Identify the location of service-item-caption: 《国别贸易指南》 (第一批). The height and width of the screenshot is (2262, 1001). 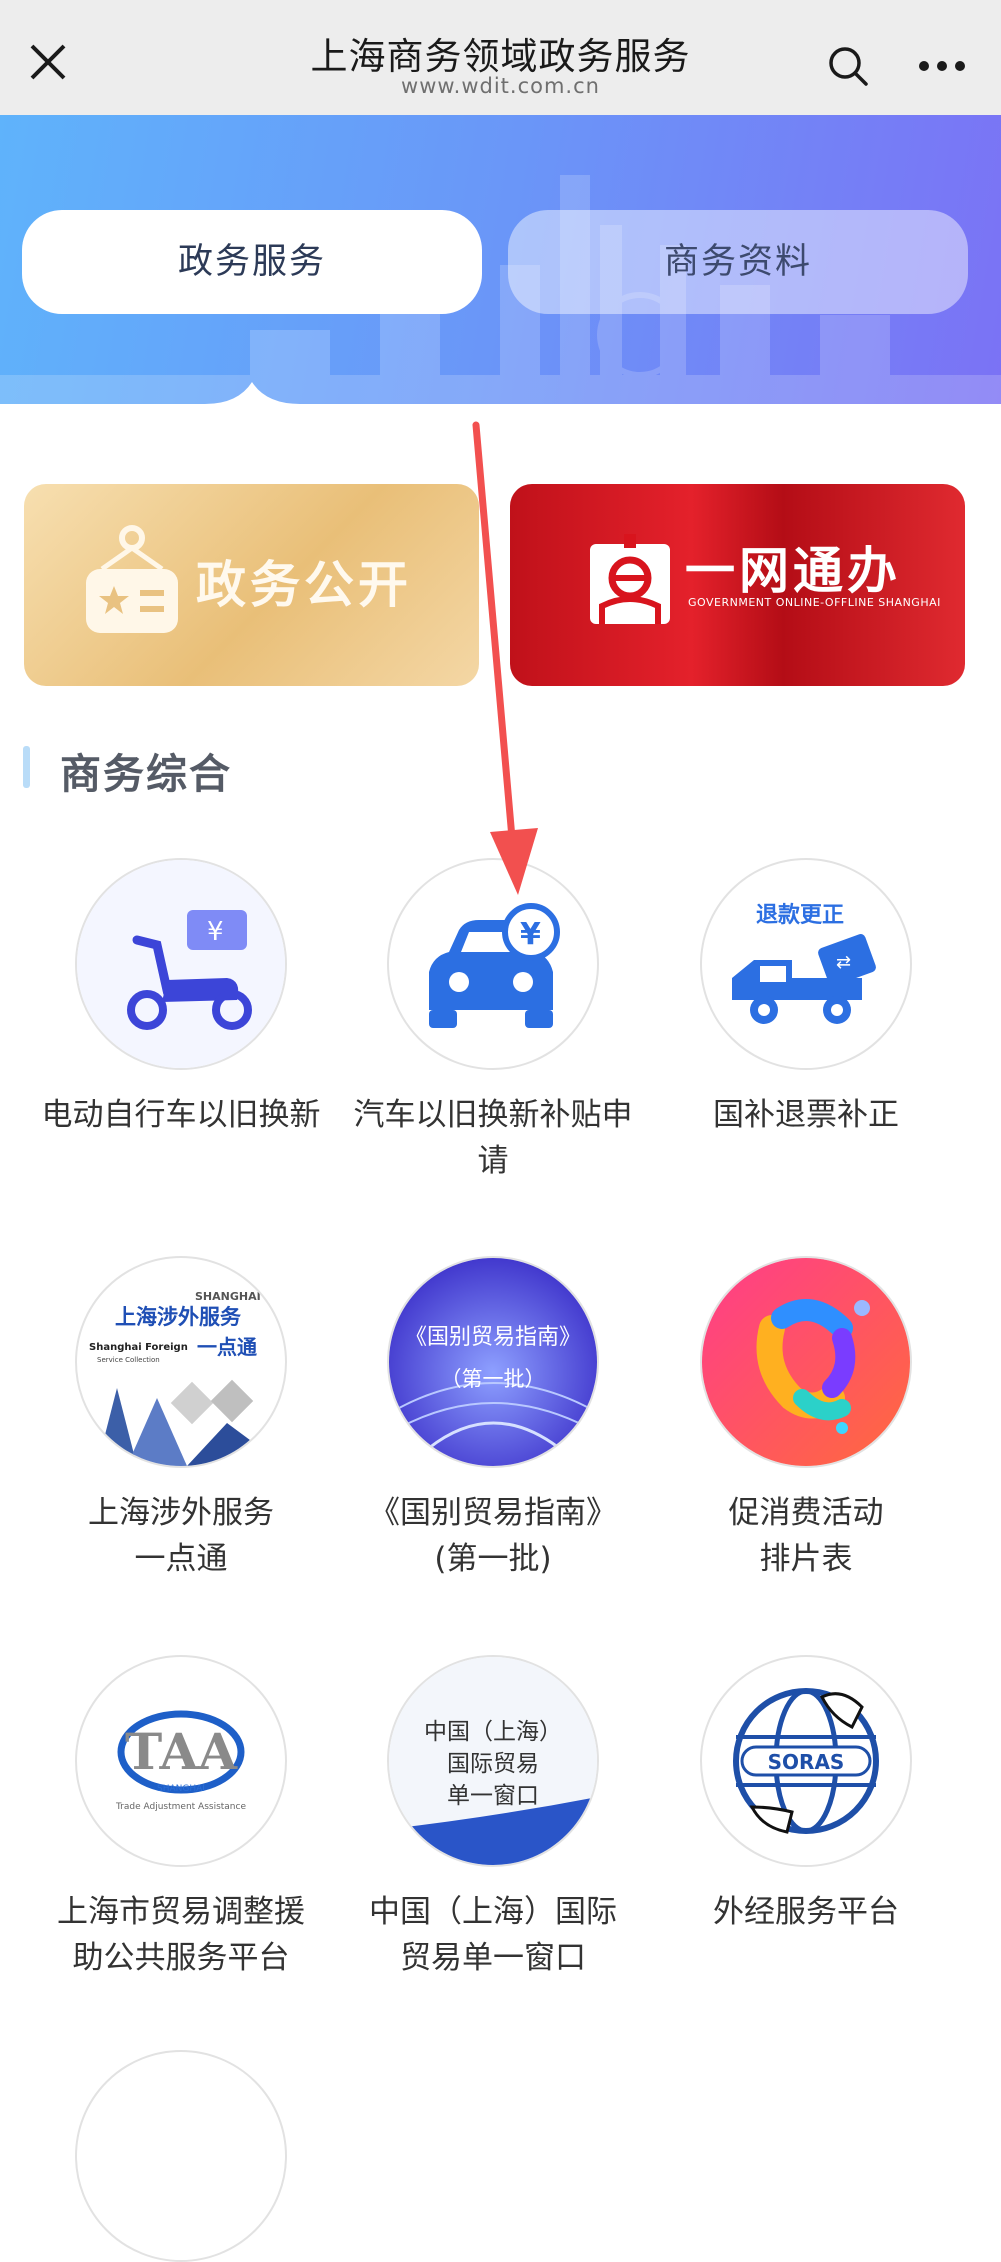
(493, 1536).